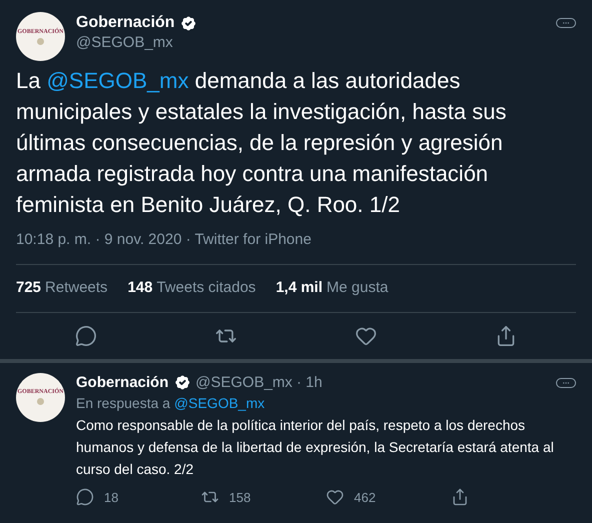 The image size is (592, 523). What do you see at coordinates (335, 497) in the screenshot?
I see `heart-icon` at bounding box center [335, 497].